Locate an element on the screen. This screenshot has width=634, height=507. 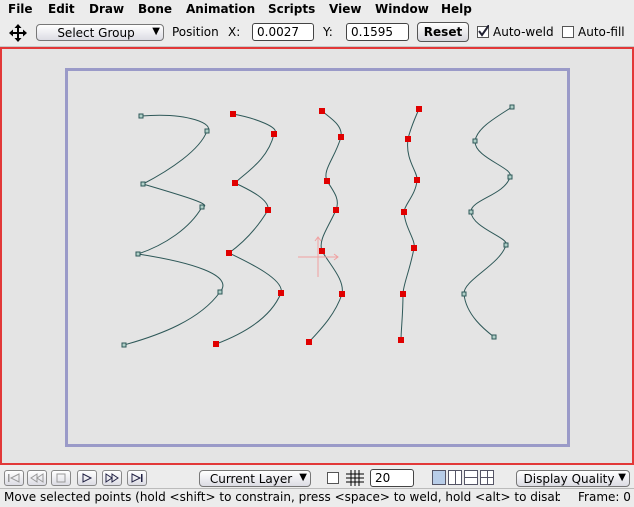
skip-start-icon is located at coordinates (14, 478).